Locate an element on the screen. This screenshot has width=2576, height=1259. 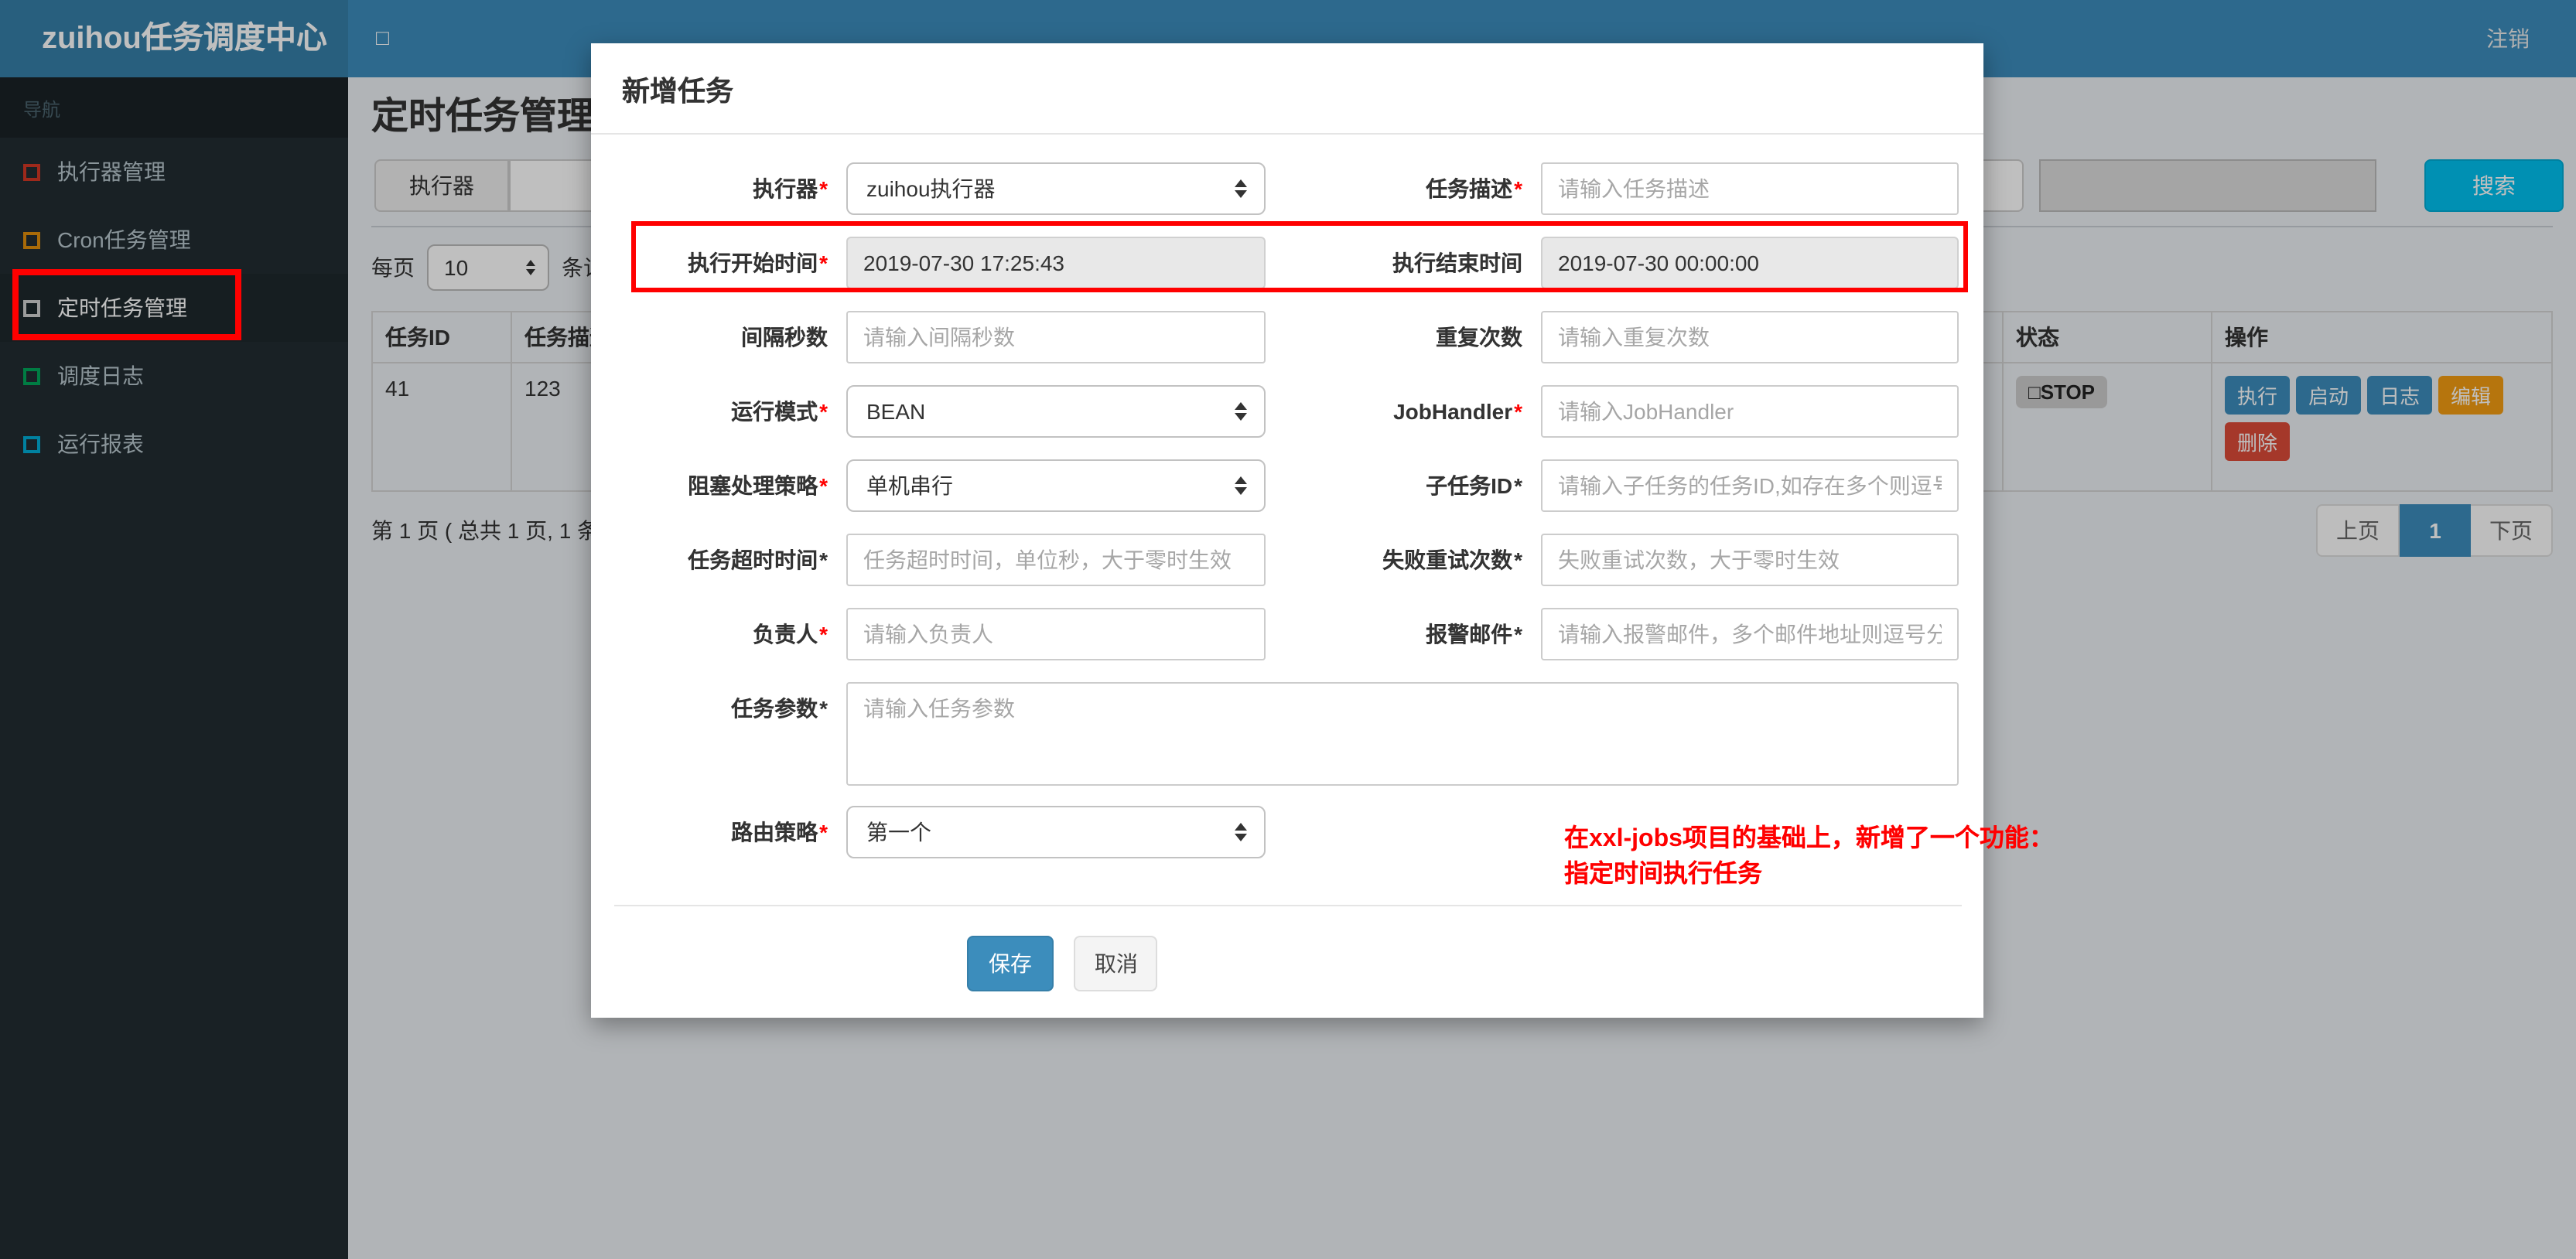
run-mode-label: 运行模式 * is located at coordinates (779, 412).